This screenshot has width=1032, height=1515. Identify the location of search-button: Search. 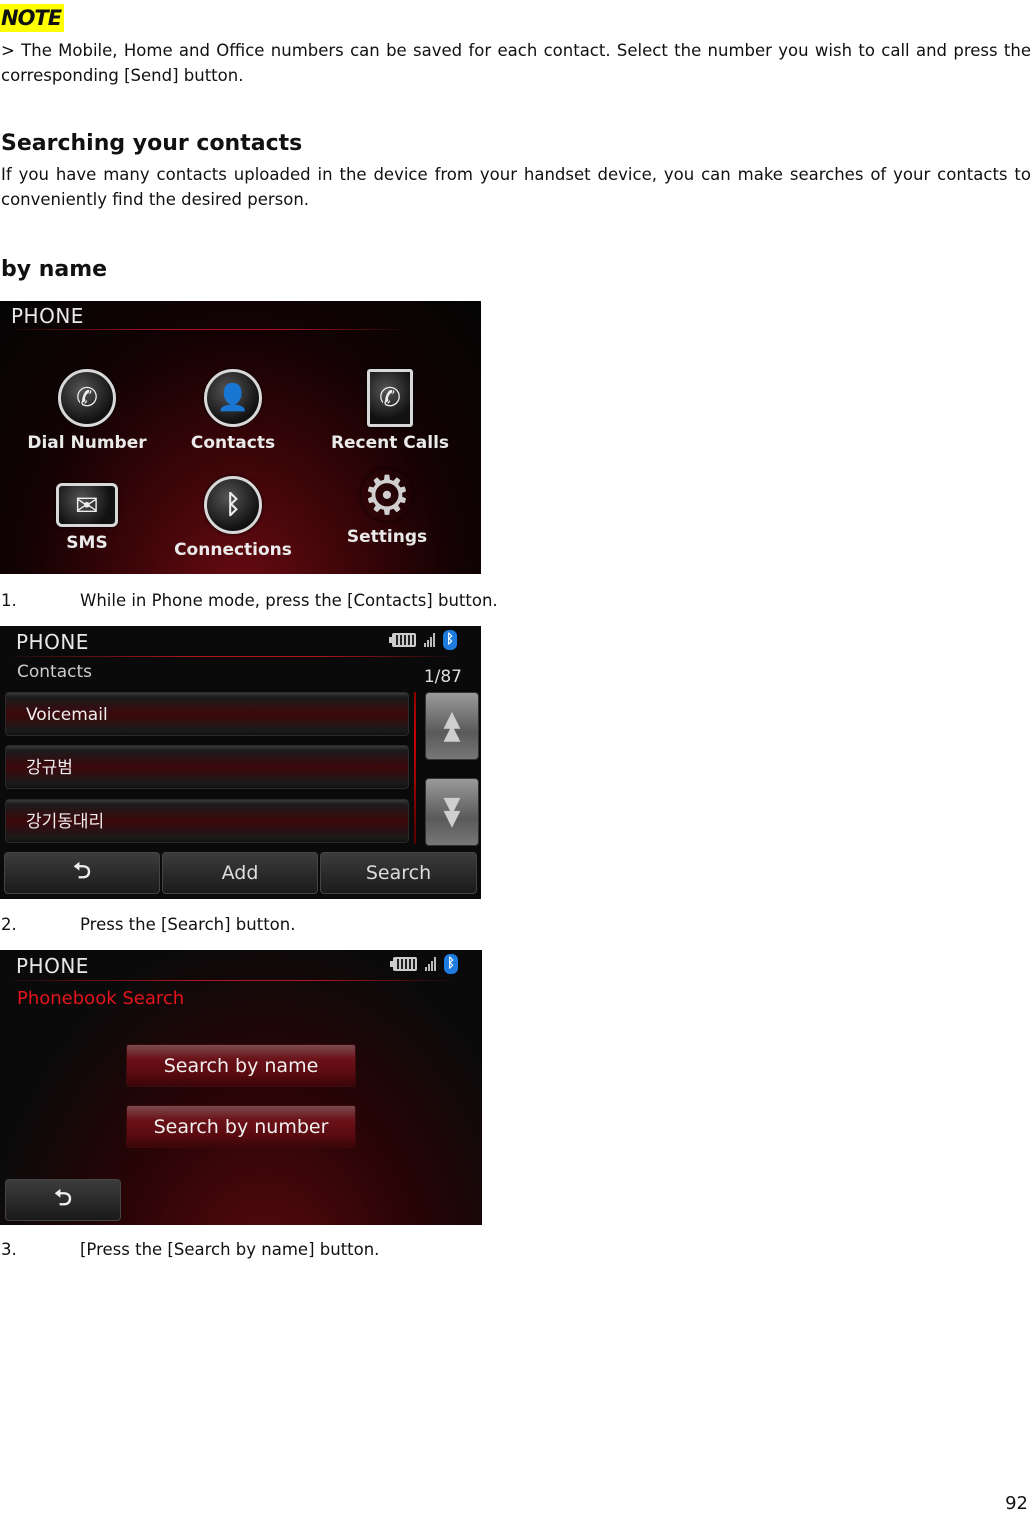
(398, 873).